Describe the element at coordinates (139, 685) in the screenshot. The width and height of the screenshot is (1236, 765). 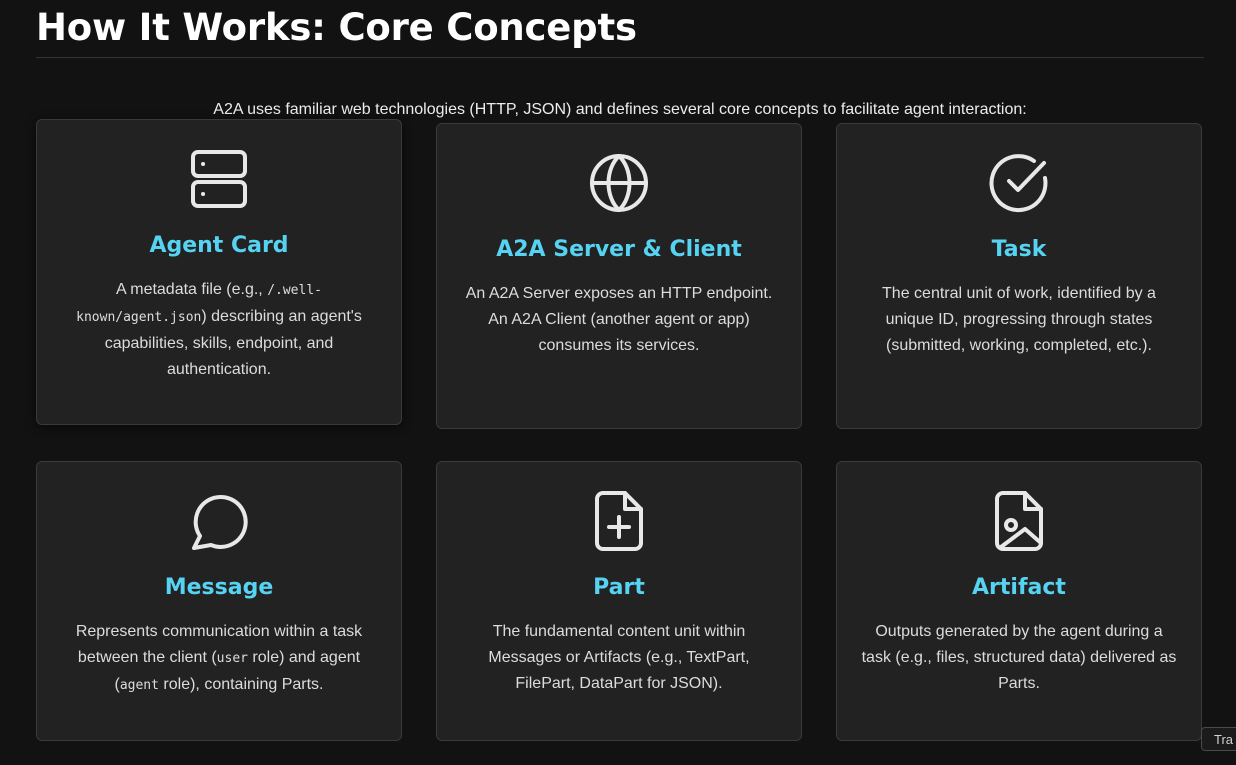
I see `code-role: agent` at that location.